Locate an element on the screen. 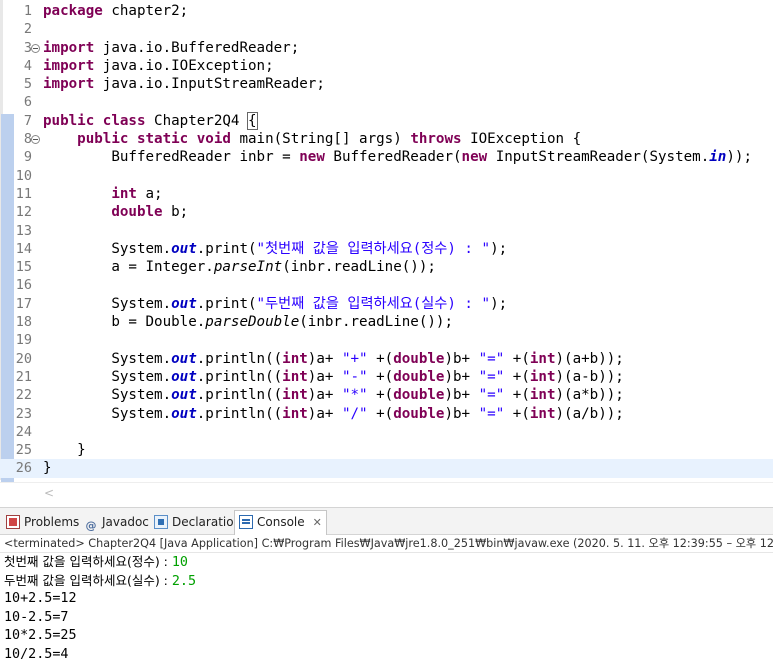 This screenshot has width=773, height=663. console-prompt: 두번째 값을 입력하세요(실수) : is located at coordinates (88, 580).